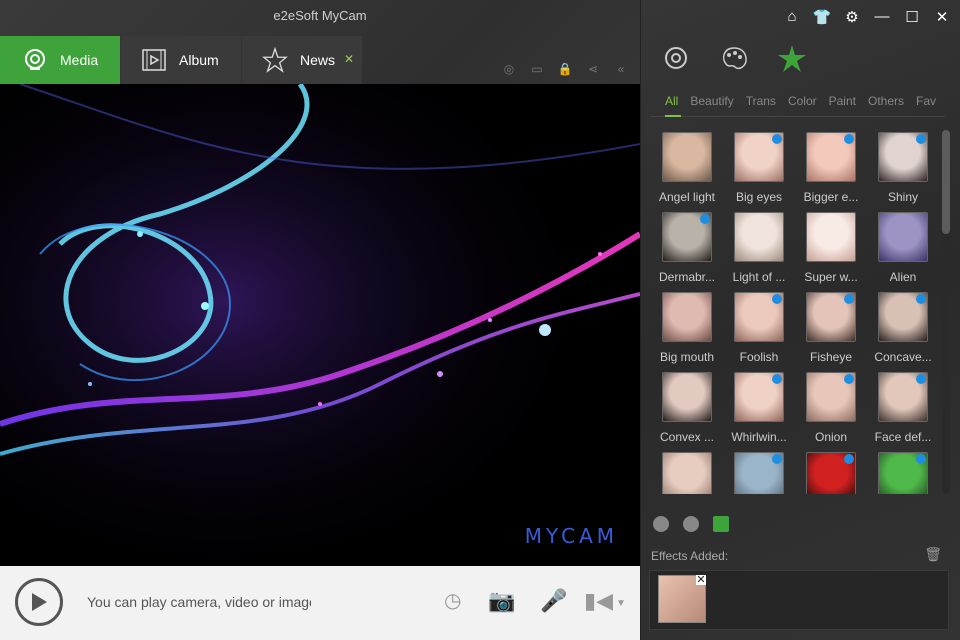  I want to click on camera-icon: 📷, so click(501, 601).